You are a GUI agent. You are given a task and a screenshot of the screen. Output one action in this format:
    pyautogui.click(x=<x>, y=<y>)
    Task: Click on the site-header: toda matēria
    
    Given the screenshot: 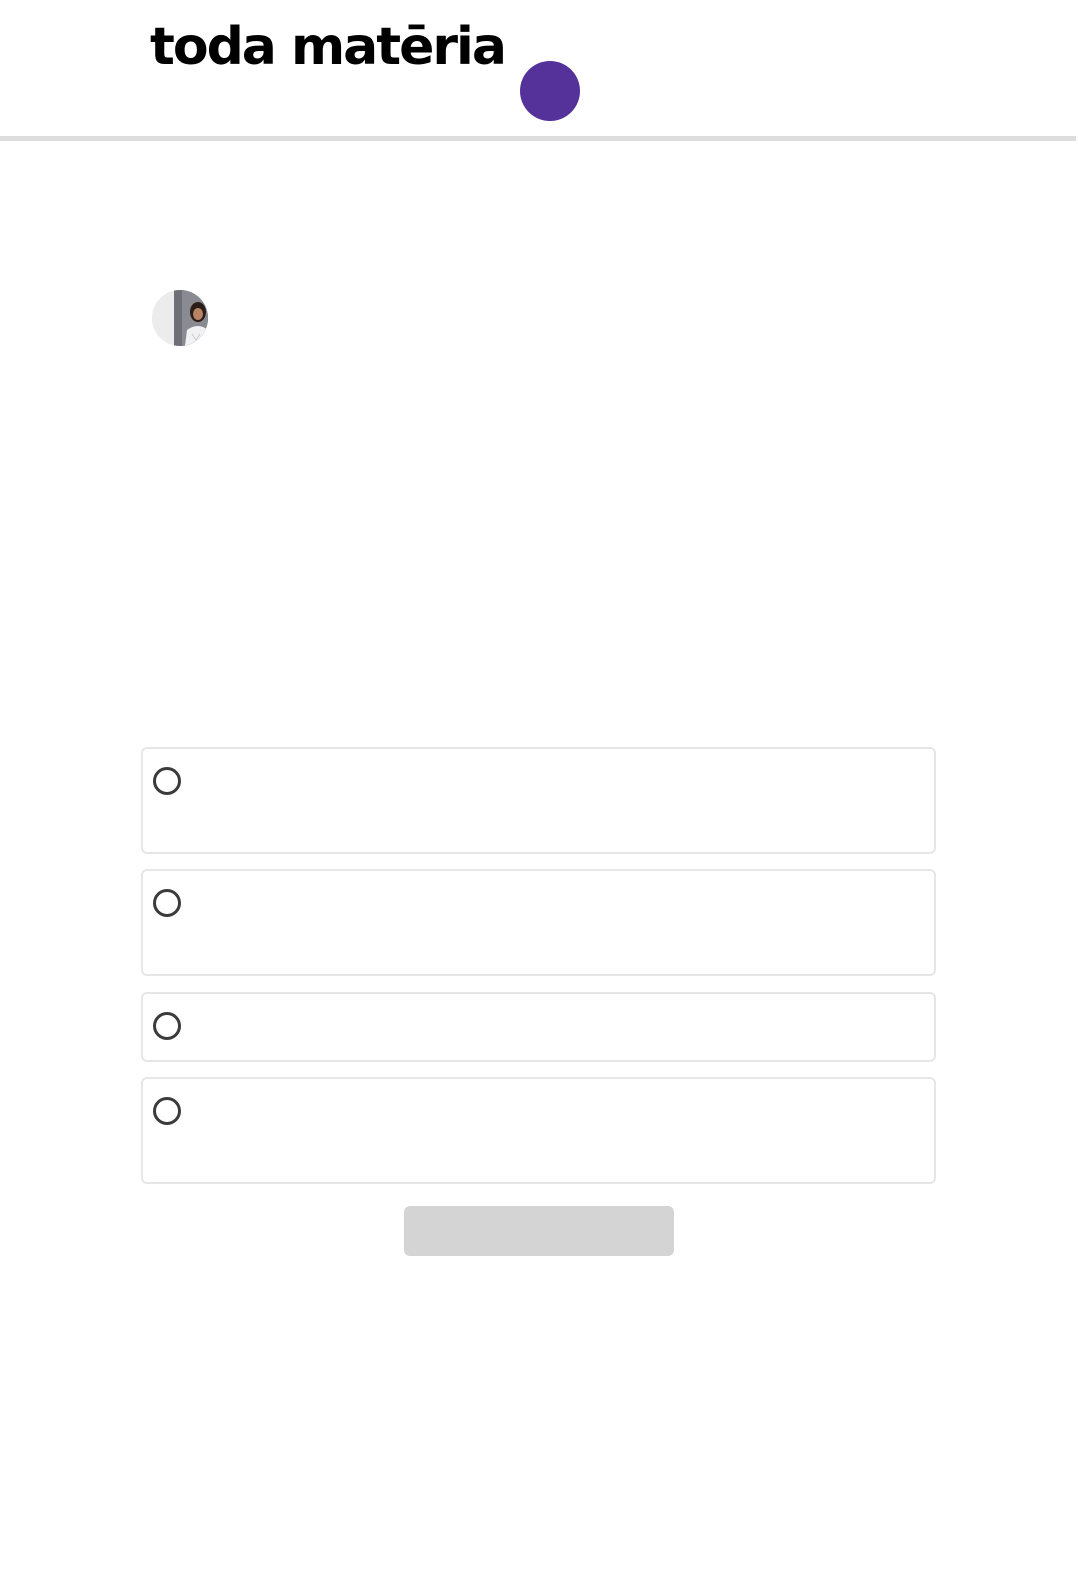 What is the action you would take?
    pyautogui.click(x=539, y=68)
    